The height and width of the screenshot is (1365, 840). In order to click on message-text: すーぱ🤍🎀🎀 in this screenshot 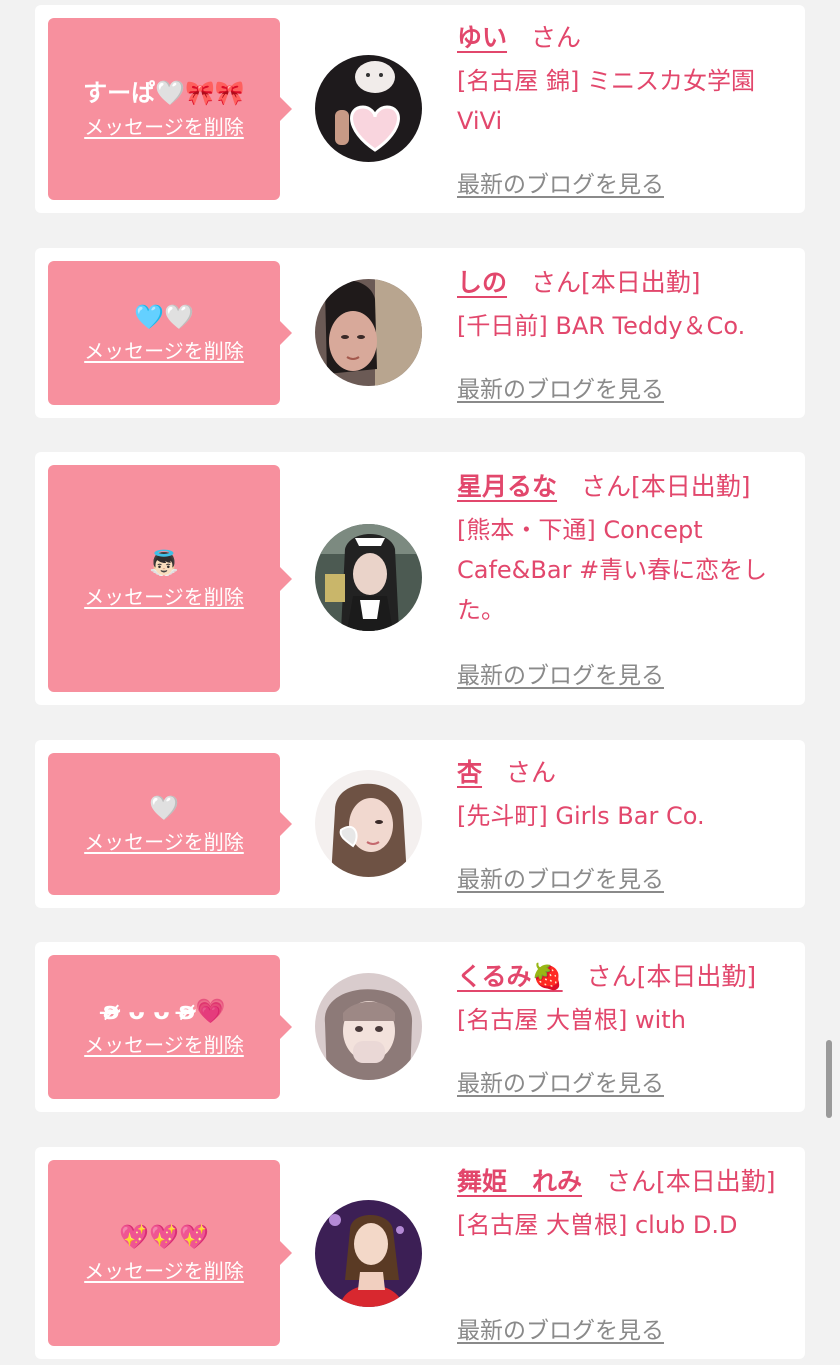, I will do `click(164, 93)`.